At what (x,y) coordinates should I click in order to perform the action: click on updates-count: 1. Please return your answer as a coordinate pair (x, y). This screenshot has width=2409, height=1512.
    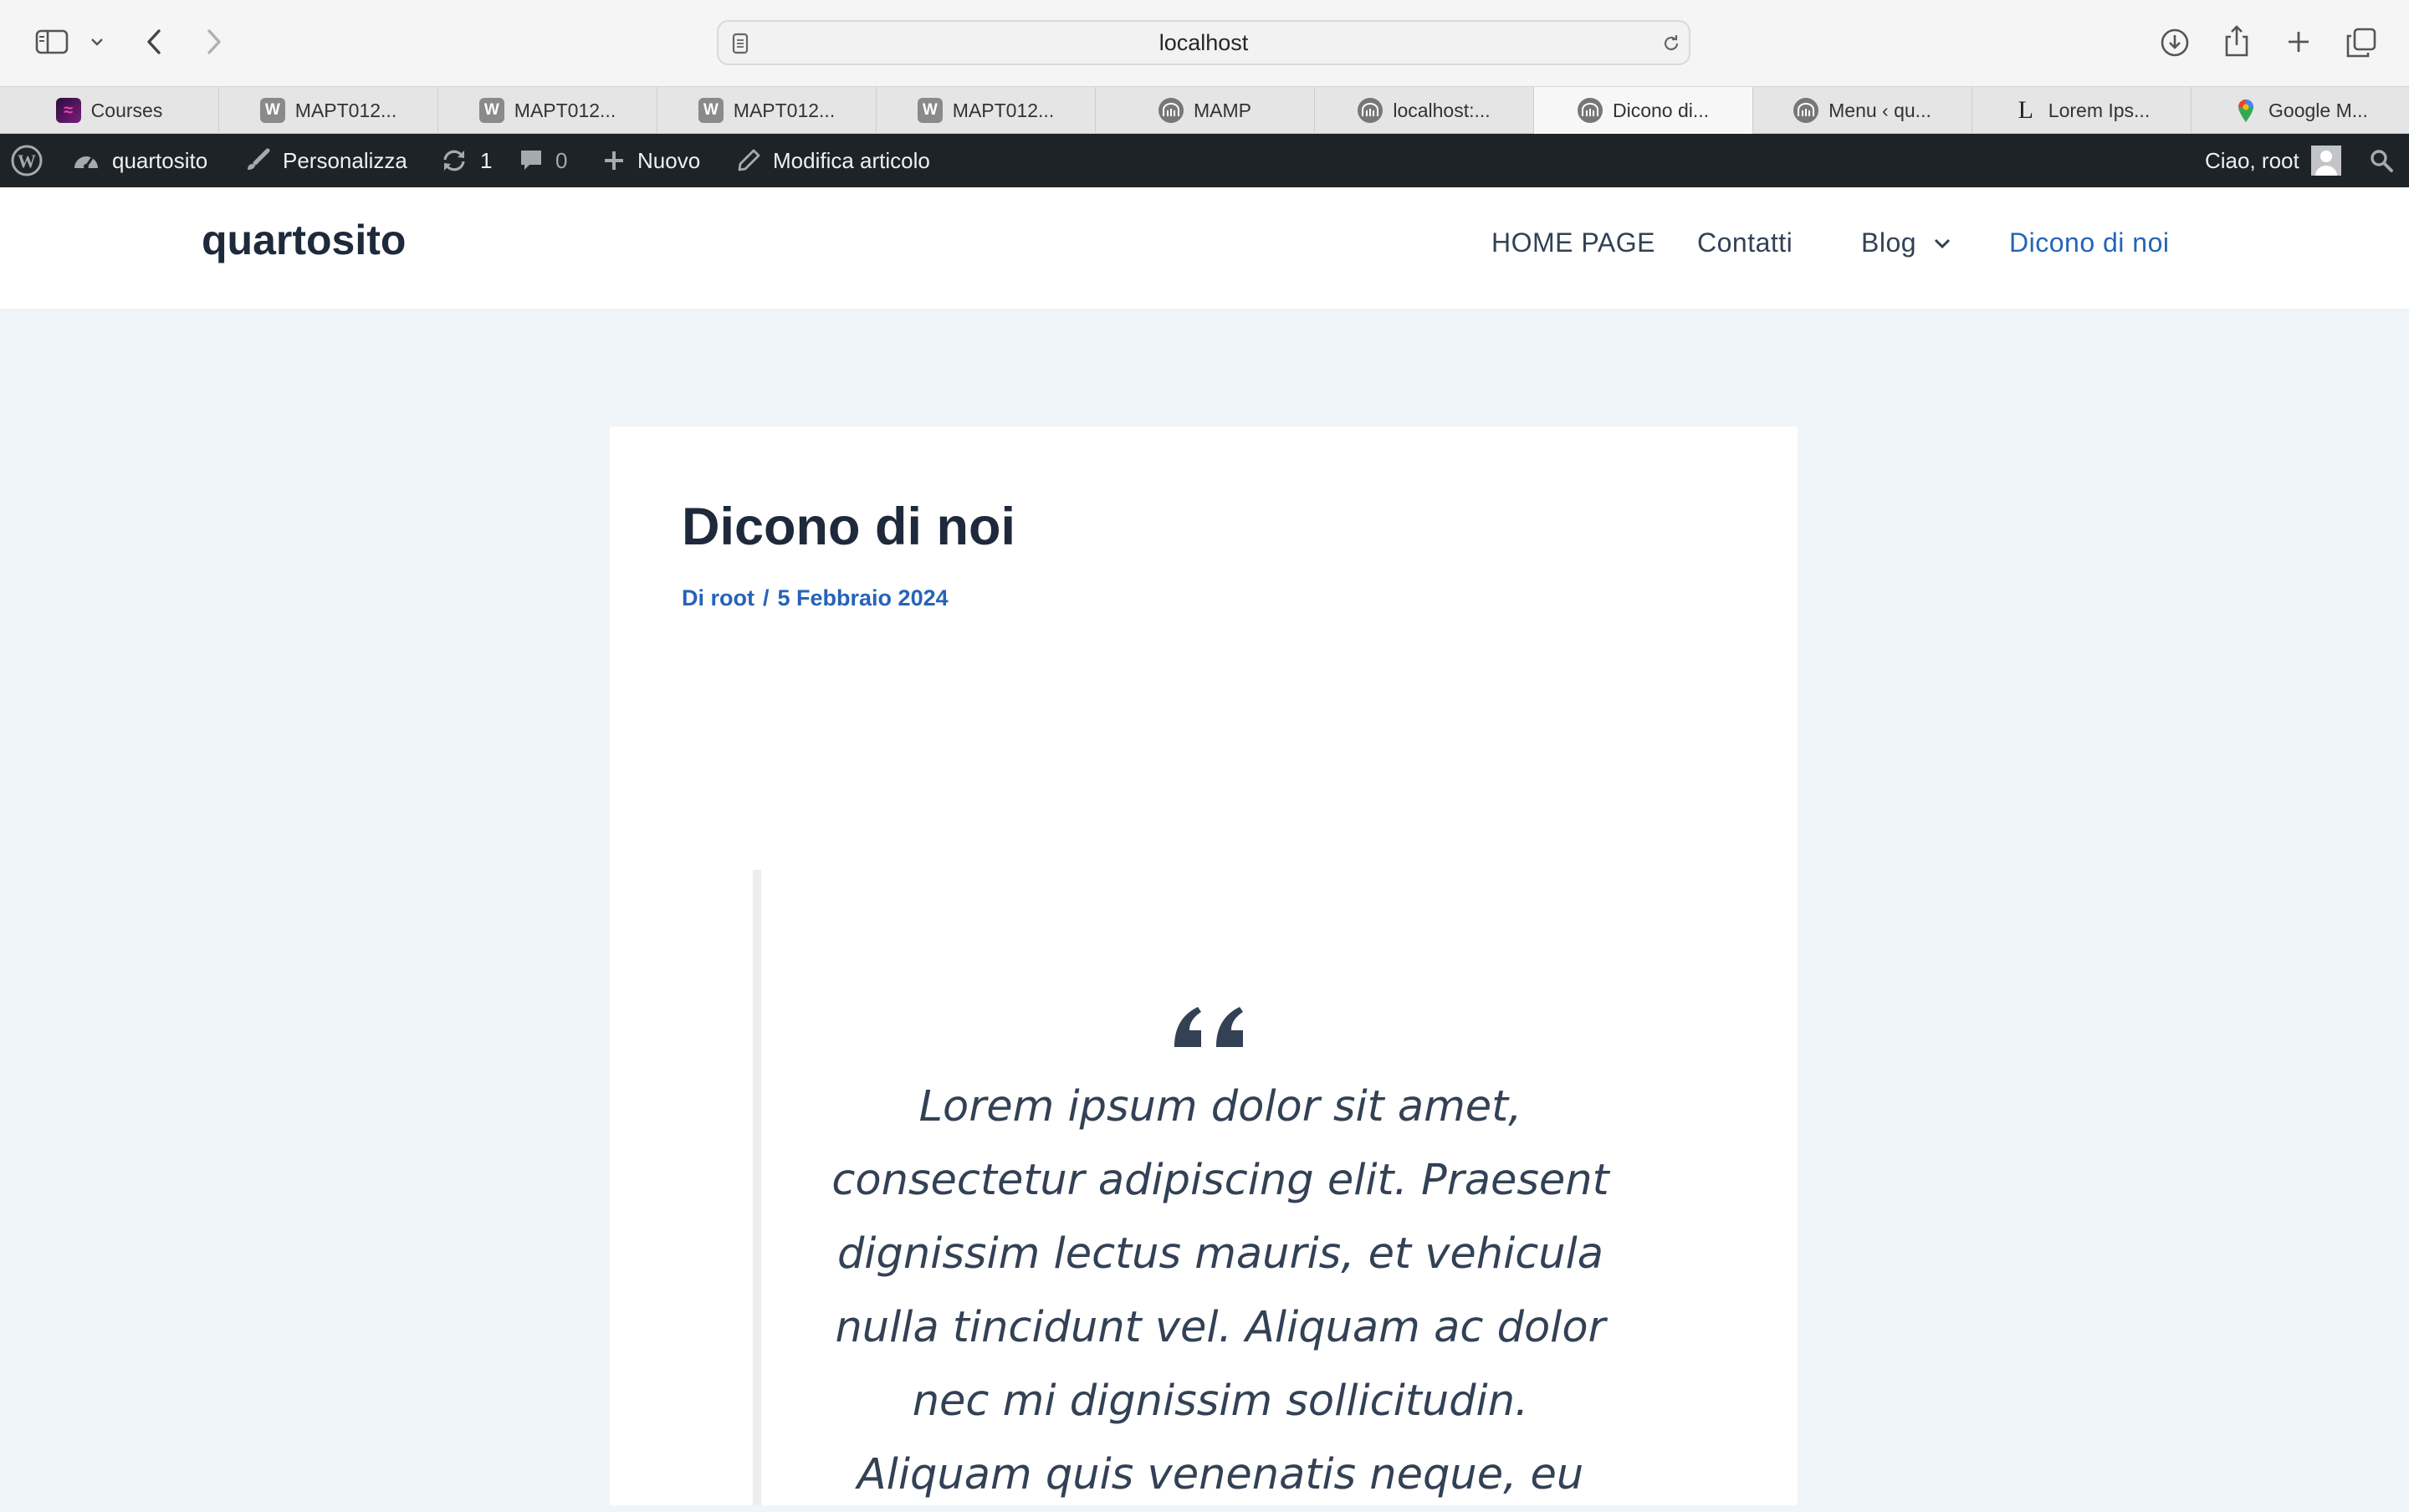
    Looking at the image, I should click on (486, 160).